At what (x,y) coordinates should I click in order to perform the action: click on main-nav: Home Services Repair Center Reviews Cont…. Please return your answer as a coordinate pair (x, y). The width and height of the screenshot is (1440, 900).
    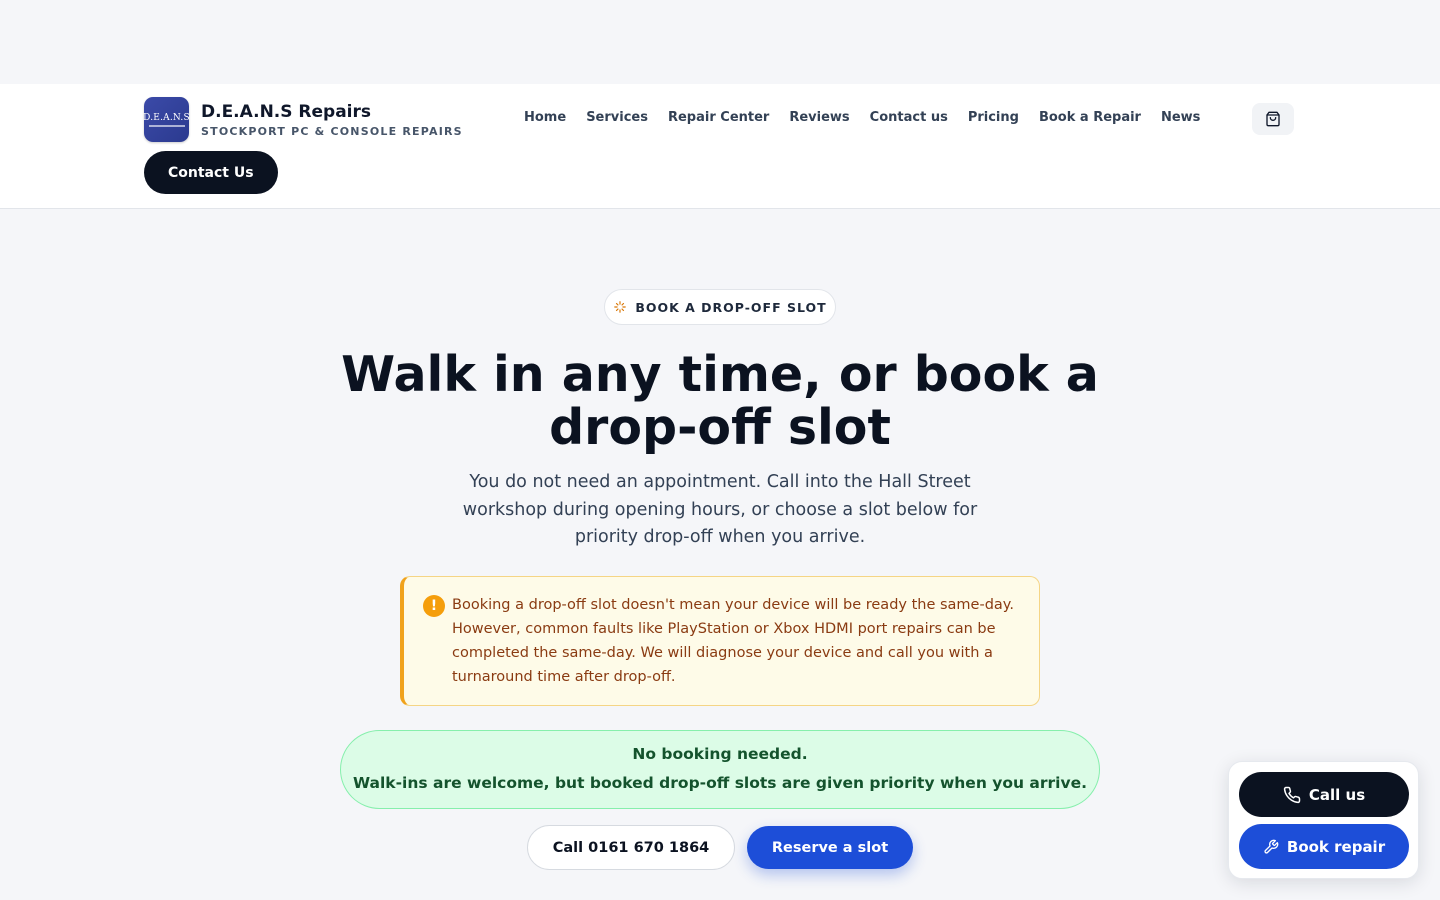
    Looking at the image, I should click on (862, 118).